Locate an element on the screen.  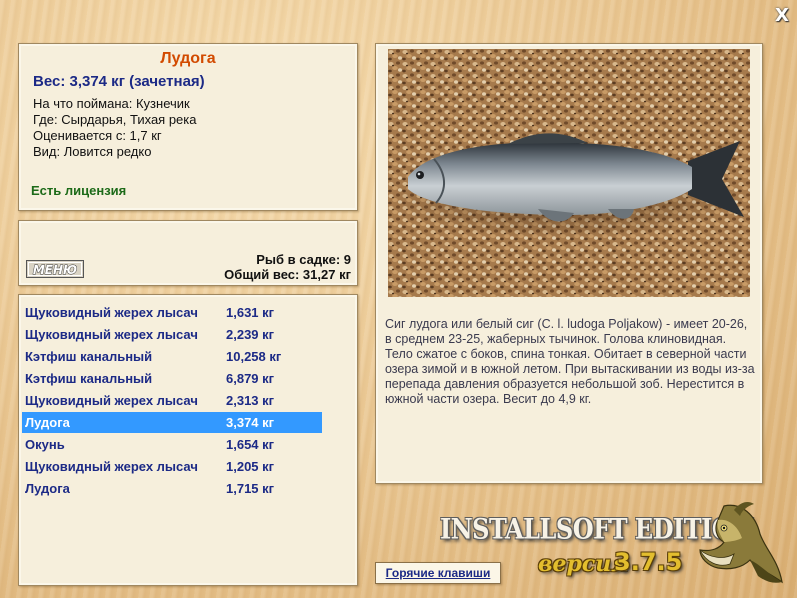
location-text: Где: Сырдарья, Тихая река is located at coordinates (115, 119).